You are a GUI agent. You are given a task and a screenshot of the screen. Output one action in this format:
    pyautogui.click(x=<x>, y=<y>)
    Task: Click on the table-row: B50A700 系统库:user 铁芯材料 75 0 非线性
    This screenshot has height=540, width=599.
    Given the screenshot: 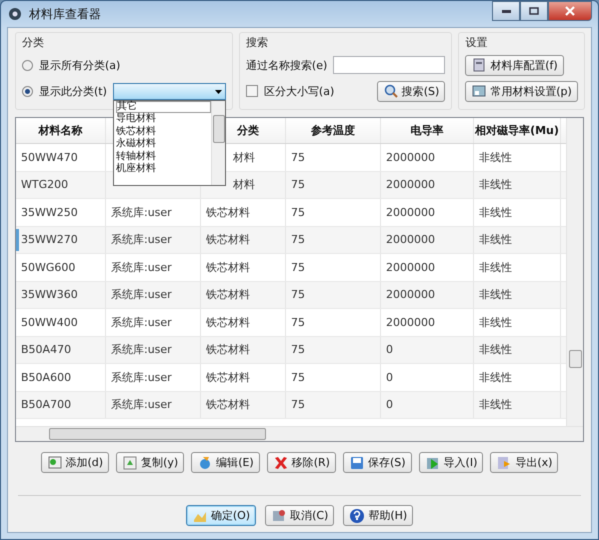 What is the action you would take?
    pyautogui.click(x=291, y=405)
    